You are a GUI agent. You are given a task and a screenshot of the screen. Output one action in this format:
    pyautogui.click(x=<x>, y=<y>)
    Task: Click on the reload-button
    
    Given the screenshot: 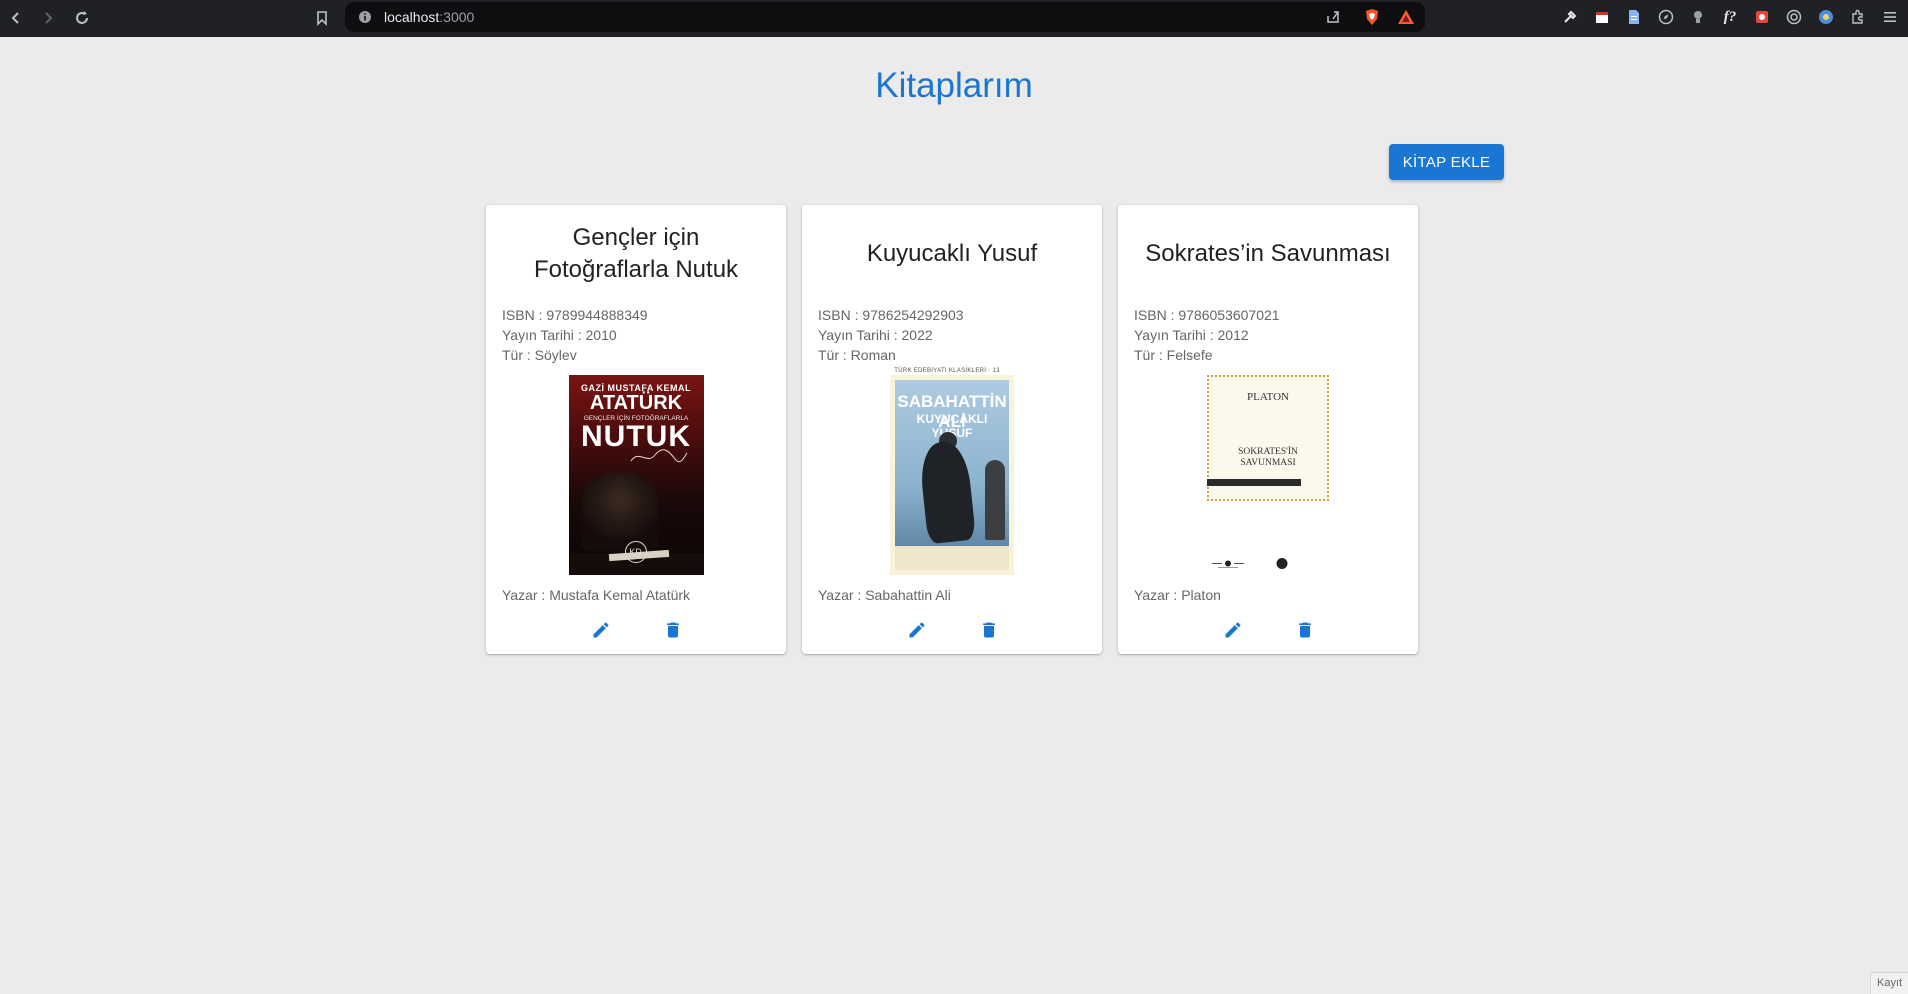 What is the action you would take?
    pyautogui.click(x=82, y=18)
    